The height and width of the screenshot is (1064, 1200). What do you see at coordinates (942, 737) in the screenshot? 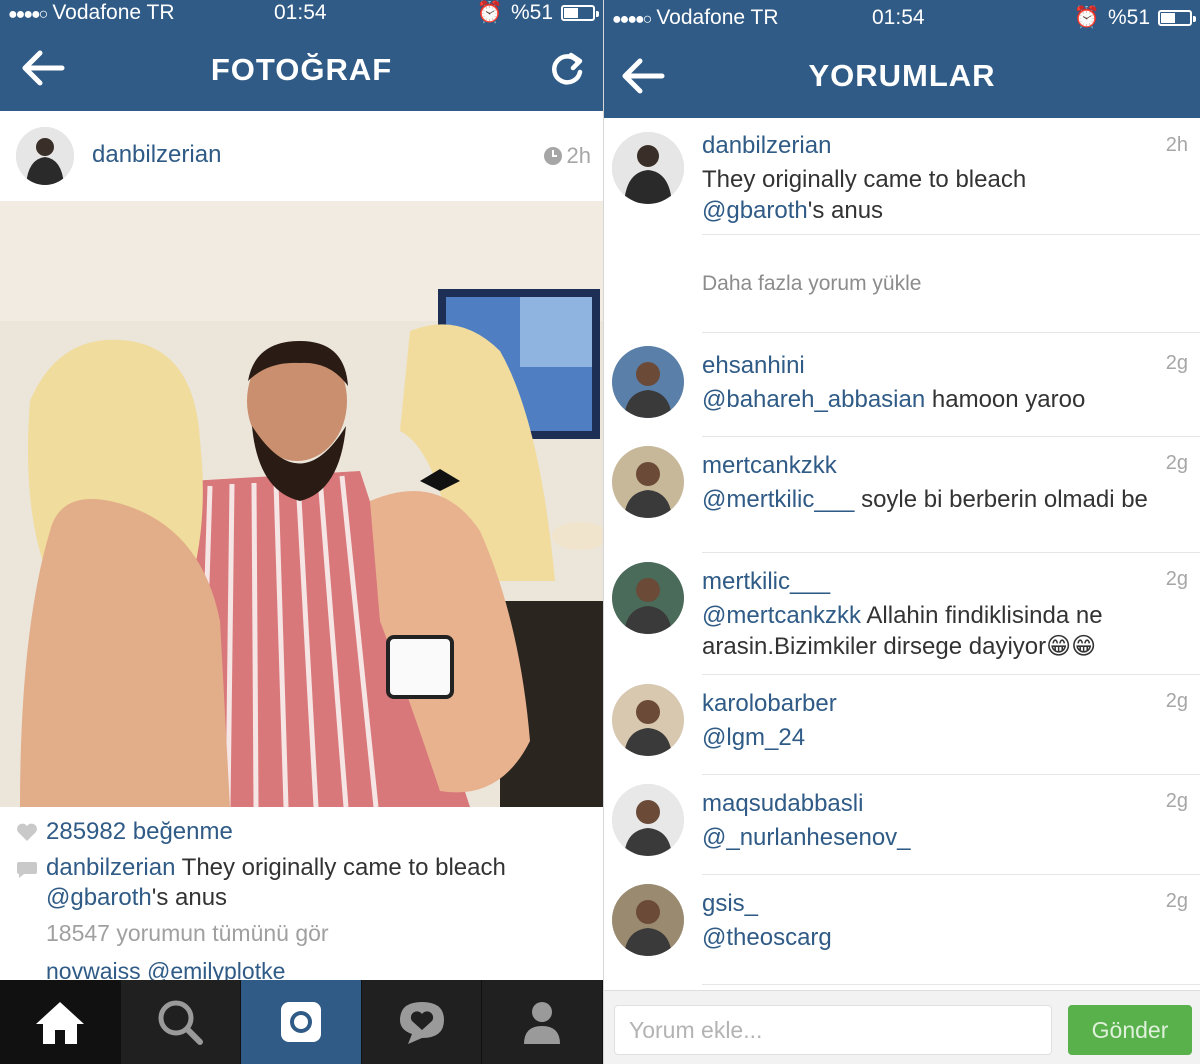
I see `comment-text: @lgm_24` at bounding box center [942, 737].